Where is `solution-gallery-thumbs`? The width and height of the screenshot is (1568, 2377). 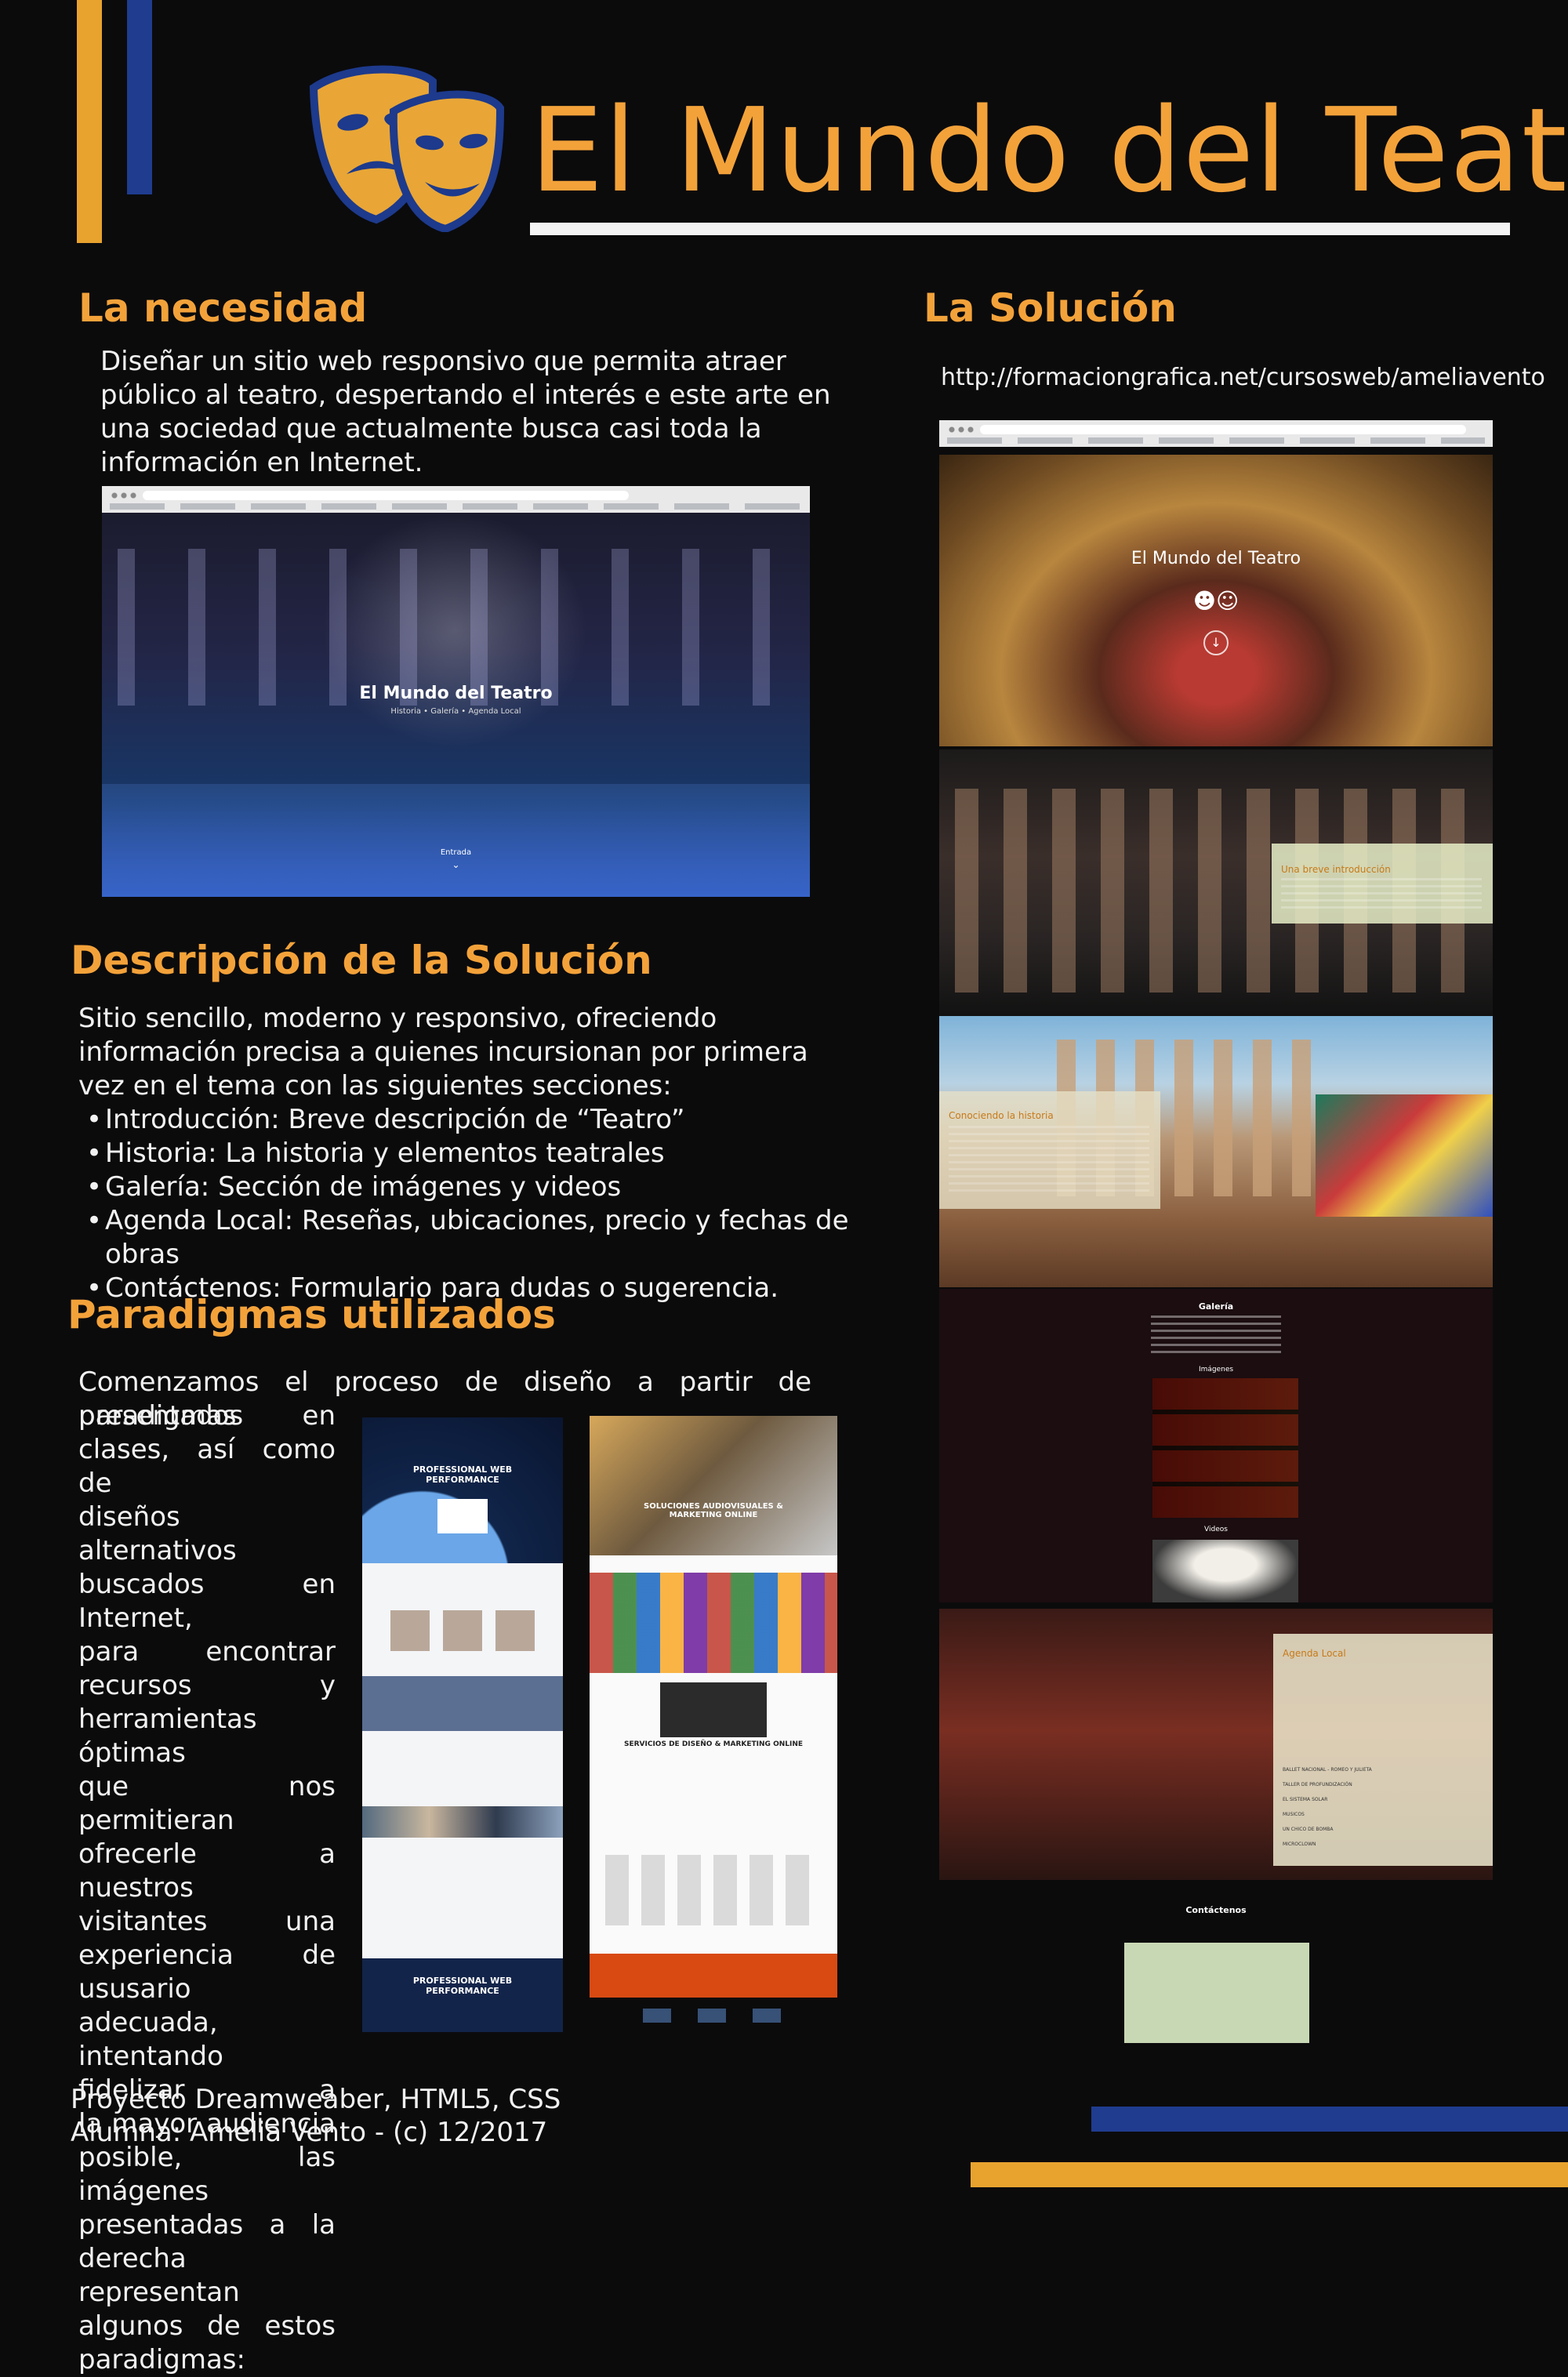
solution-gallery-thumbs is located at coordinates (1225, 1448).